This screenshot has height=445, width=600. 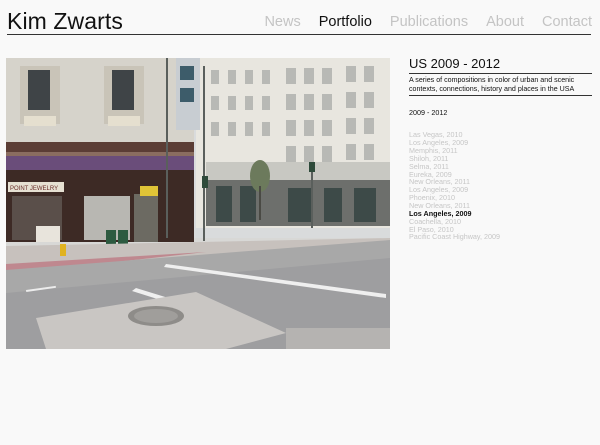 What do you see at coordinates (65, 21) in the screenshot?
I see `site-title: Kim Zwarts` at bounding box center [65, 21].